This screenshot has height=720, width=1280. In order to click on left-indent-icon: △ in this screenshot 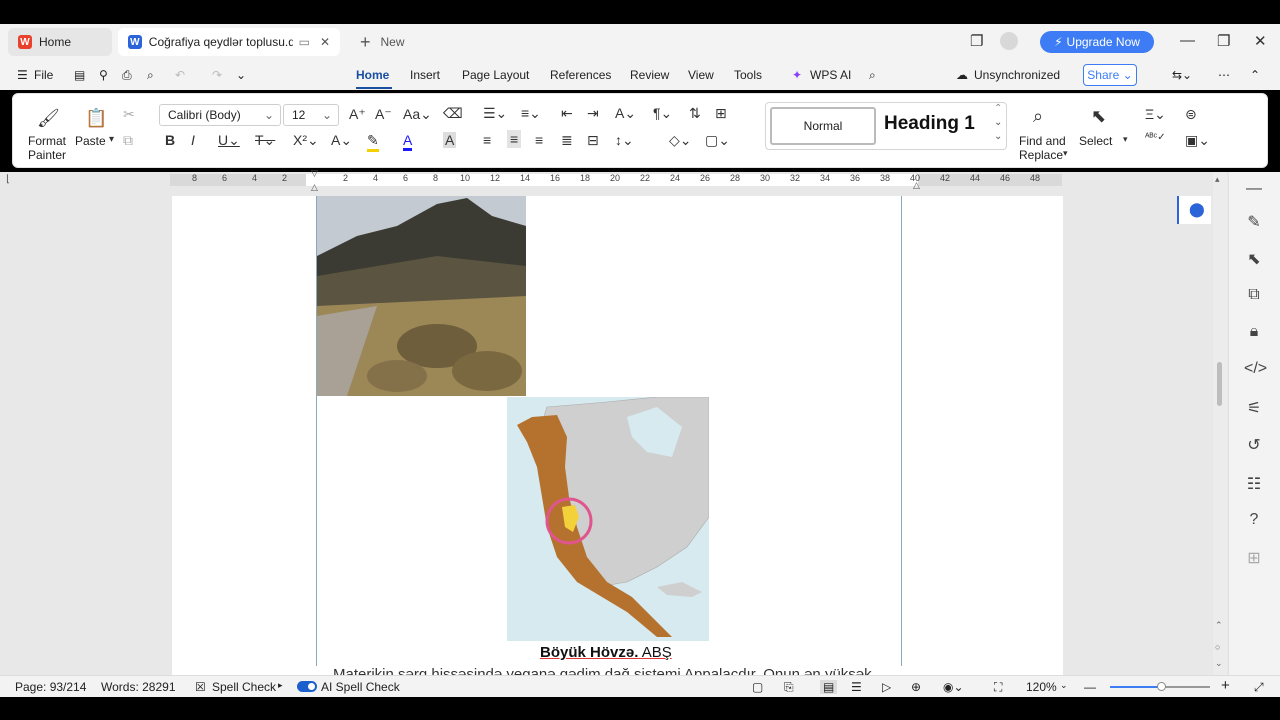, I will do `click(314, 187)`.